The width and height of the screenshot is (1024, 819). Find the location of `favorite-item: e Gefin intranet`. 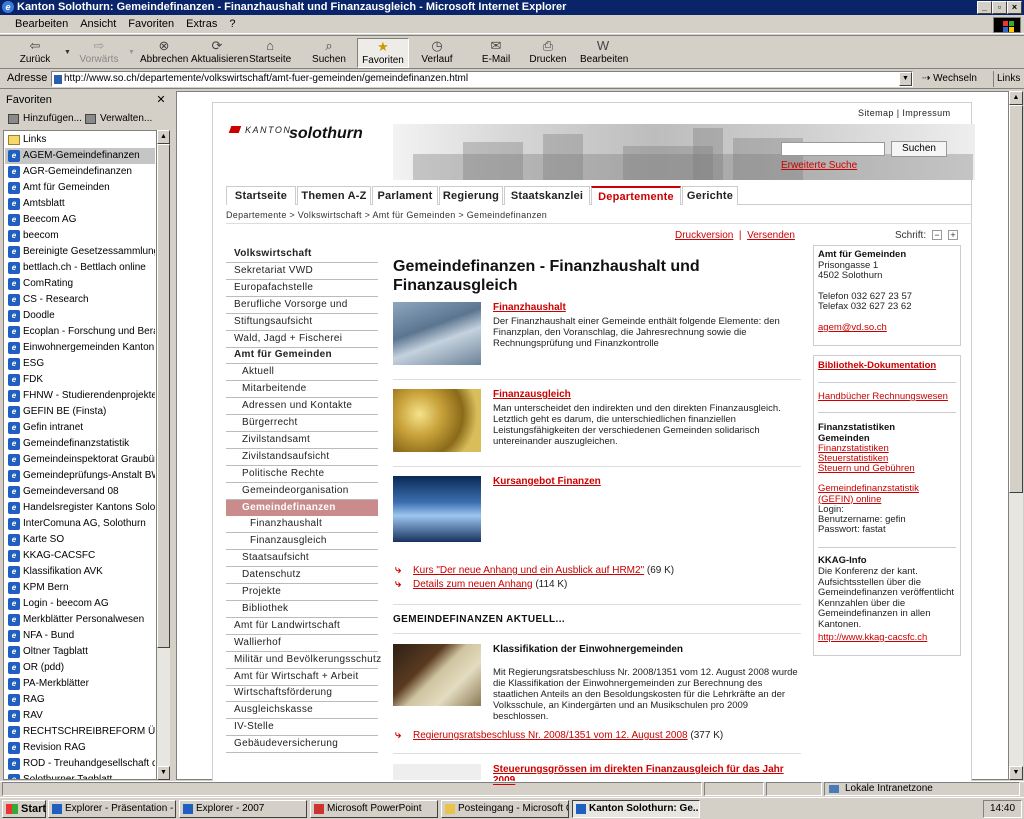

favorite-item: e Gefin intranet is located at coordinates (80, 428).